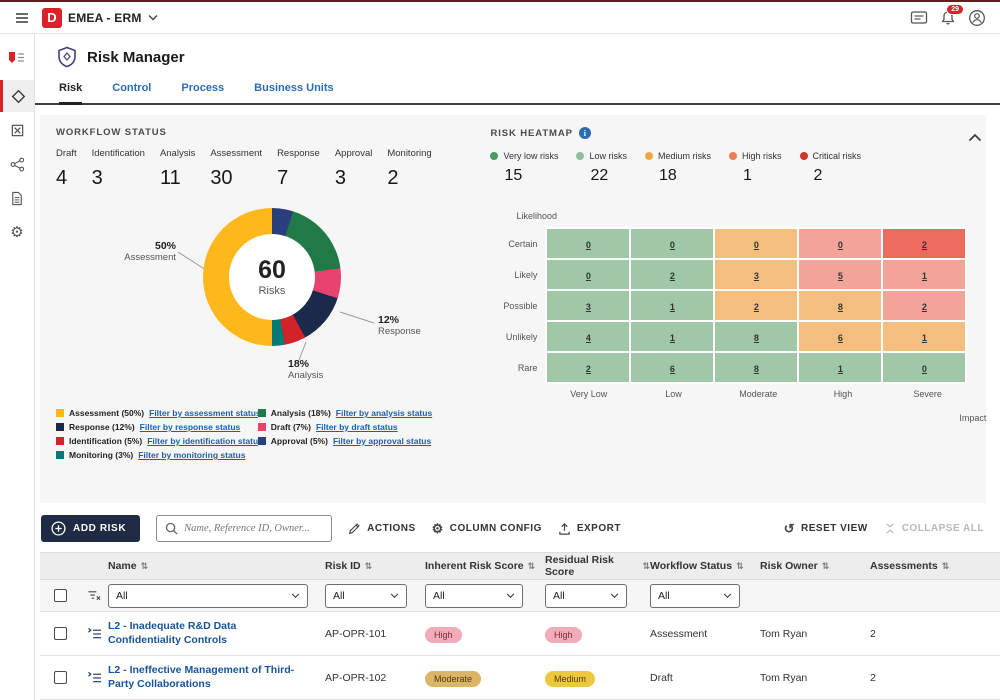 Image resolution: width=1000 pixels, height=700 pixels. I want to click on column-header-name: Name ⇅, so click(216, 566).